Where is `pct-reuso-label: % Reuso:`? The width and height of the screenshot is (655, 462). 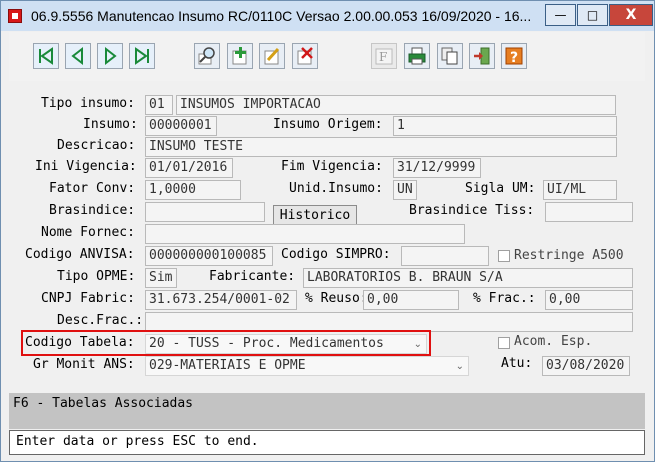
pct-reuso-label: % Reuso: is located at coordinates (336, 298).